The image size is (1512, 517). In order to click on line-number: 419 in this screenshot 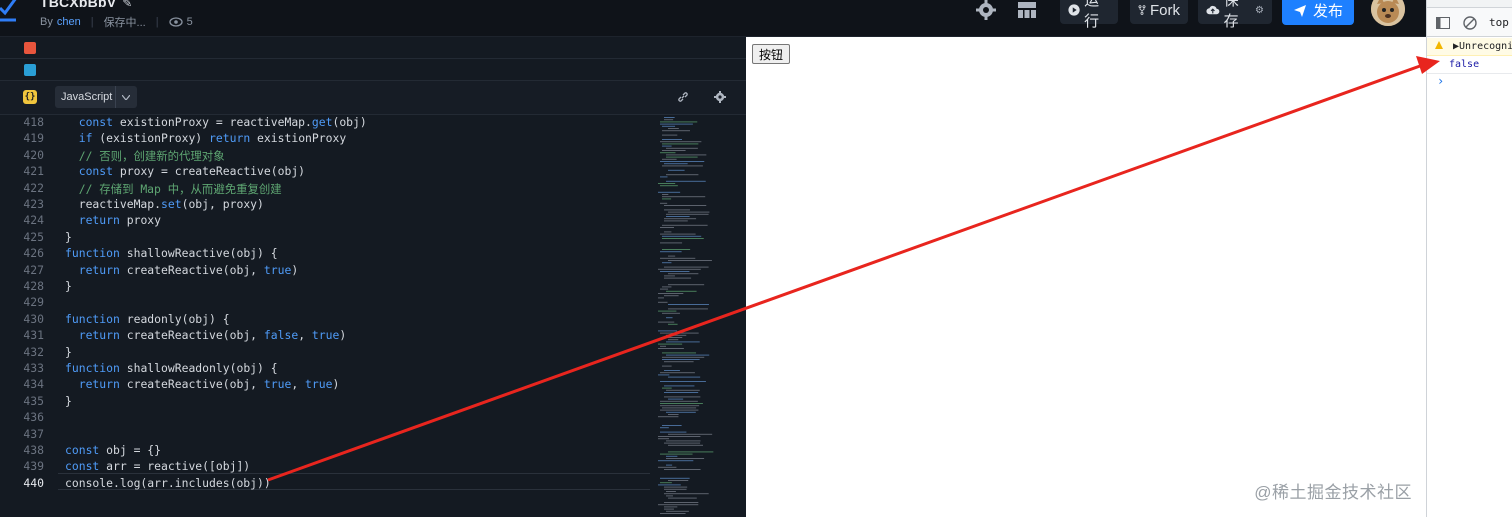, I will do `click(33, 138)`.